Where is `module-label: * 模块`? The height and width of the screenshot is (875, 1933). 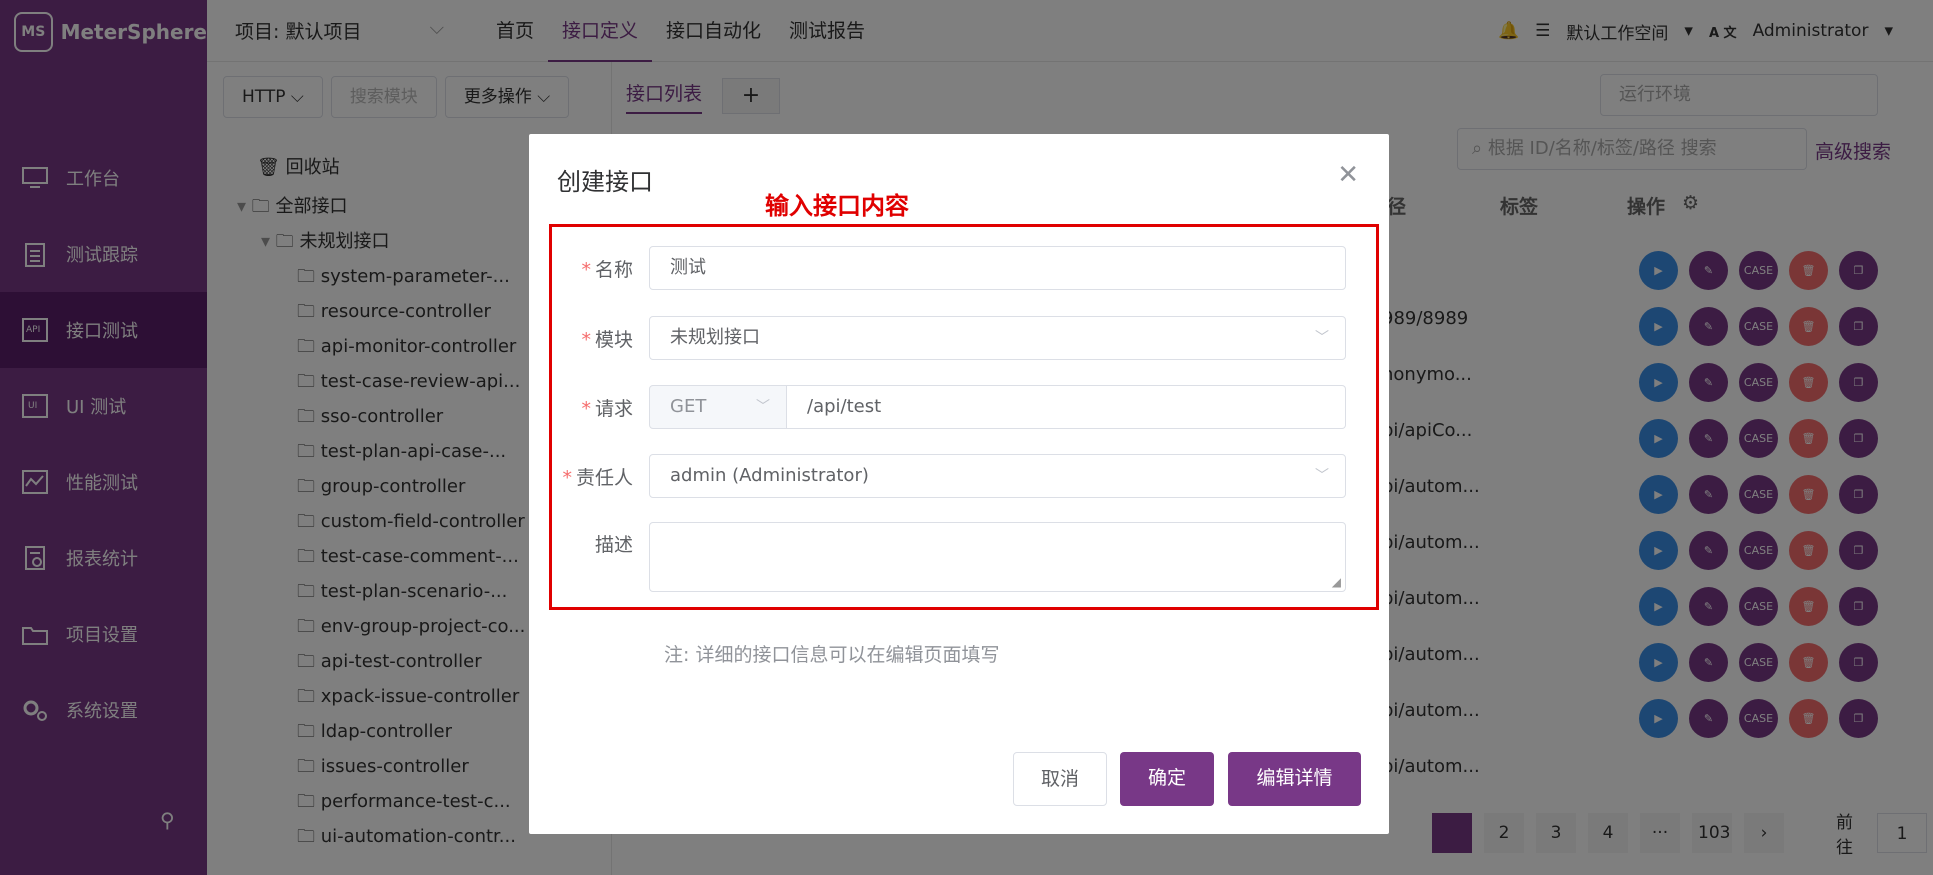
module-label: * 模块 is located at coordinates (607, 339).